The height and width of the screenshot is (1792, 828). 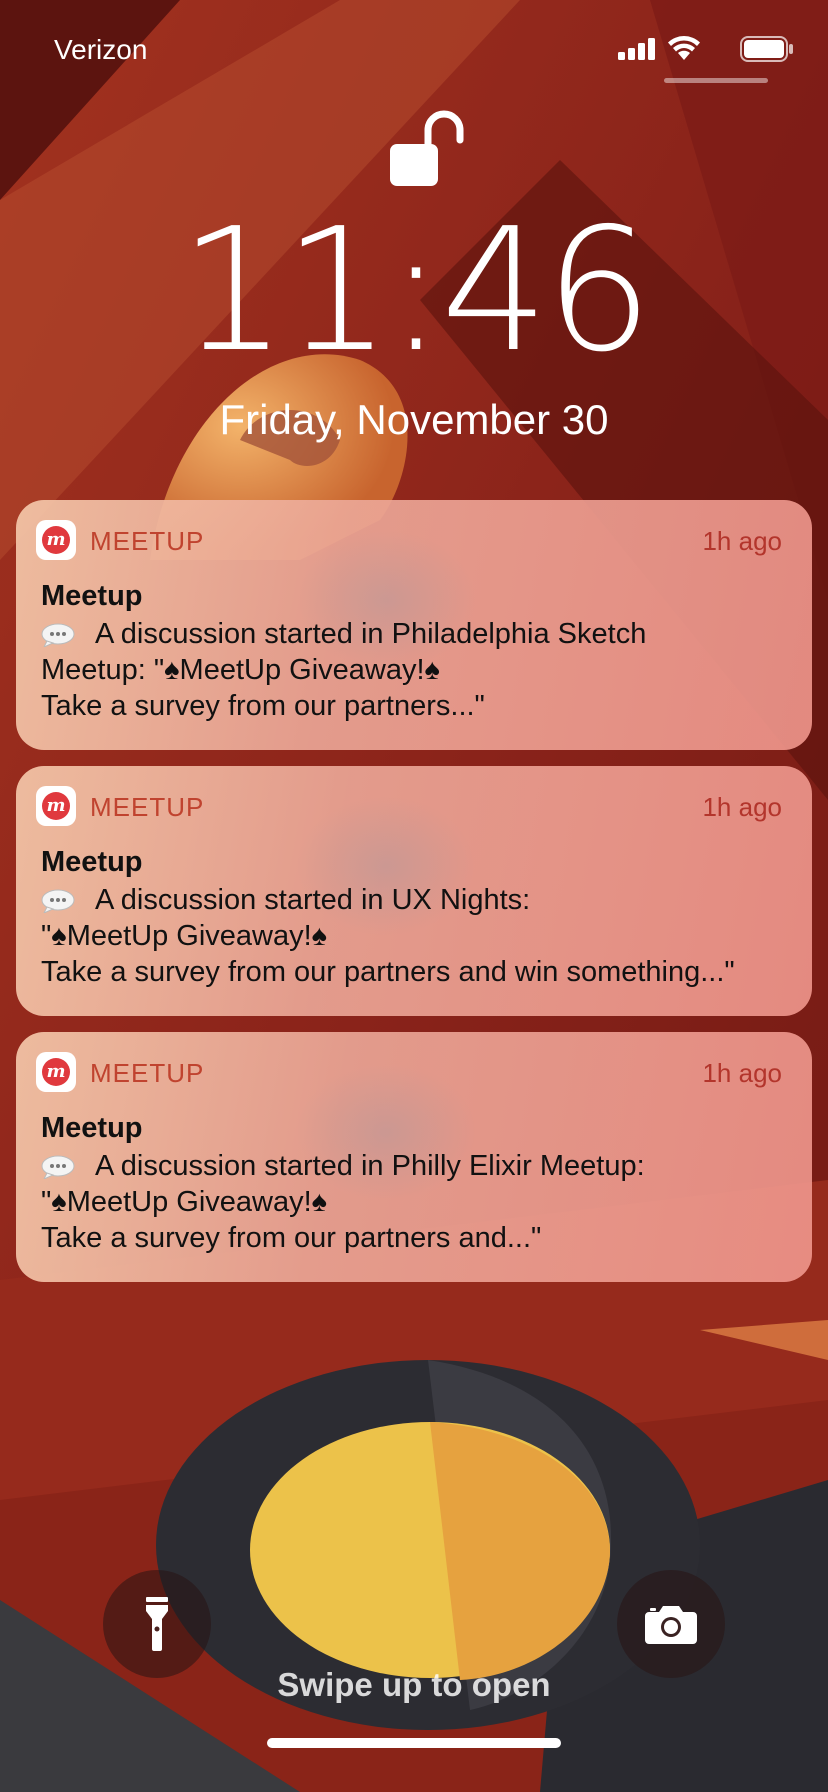 I want to click on battery-icon, so click(x=766, y=49).